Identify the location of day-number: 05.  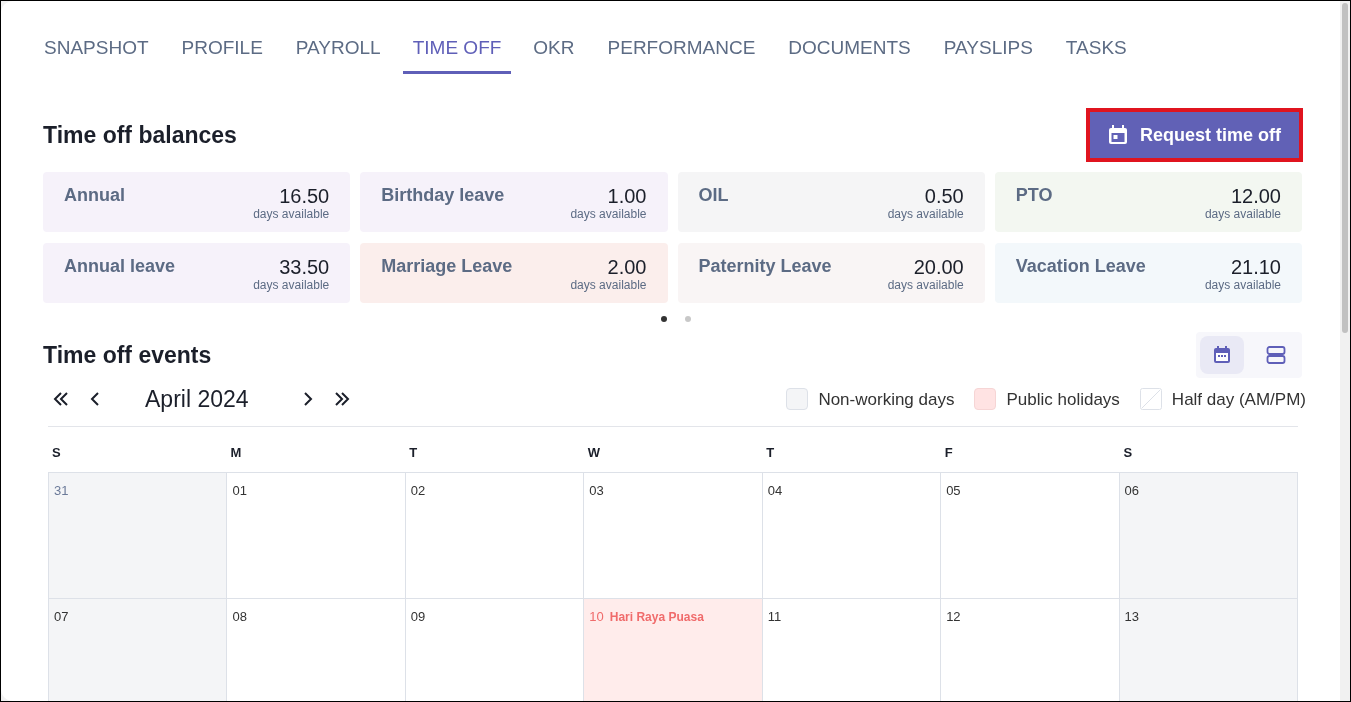
(953, 490).